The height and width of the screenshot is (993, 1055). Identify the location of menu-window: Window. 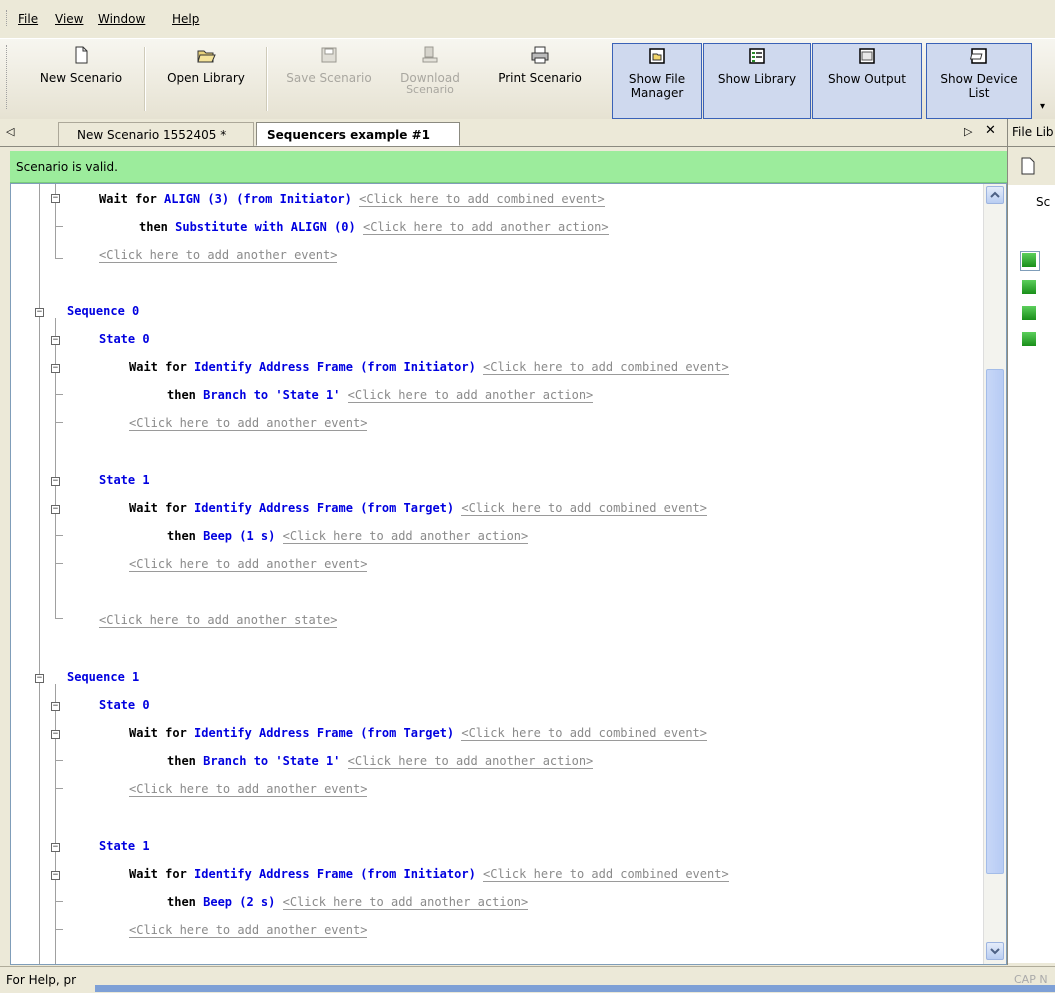
(121, 19).